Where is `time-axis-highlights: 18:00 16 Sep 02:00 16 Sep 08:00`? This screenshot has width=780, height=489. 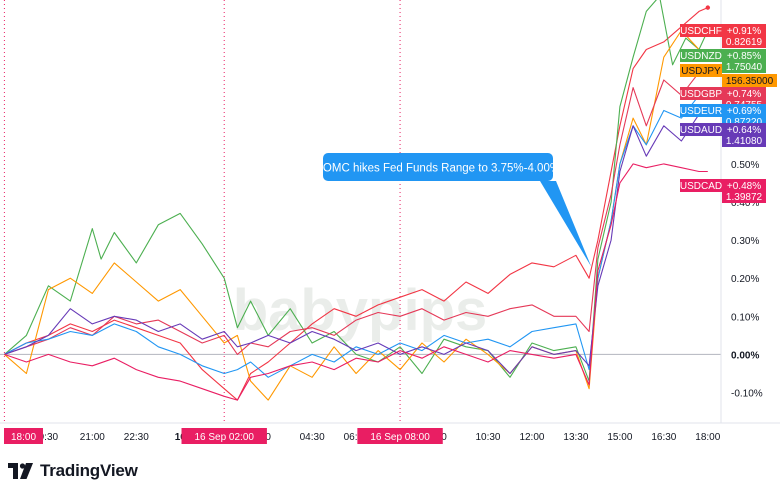
time-axis-highlights: 18:00 16 Sep 02:00 16 Sep 08:00 is located at coordinates (223, 436).